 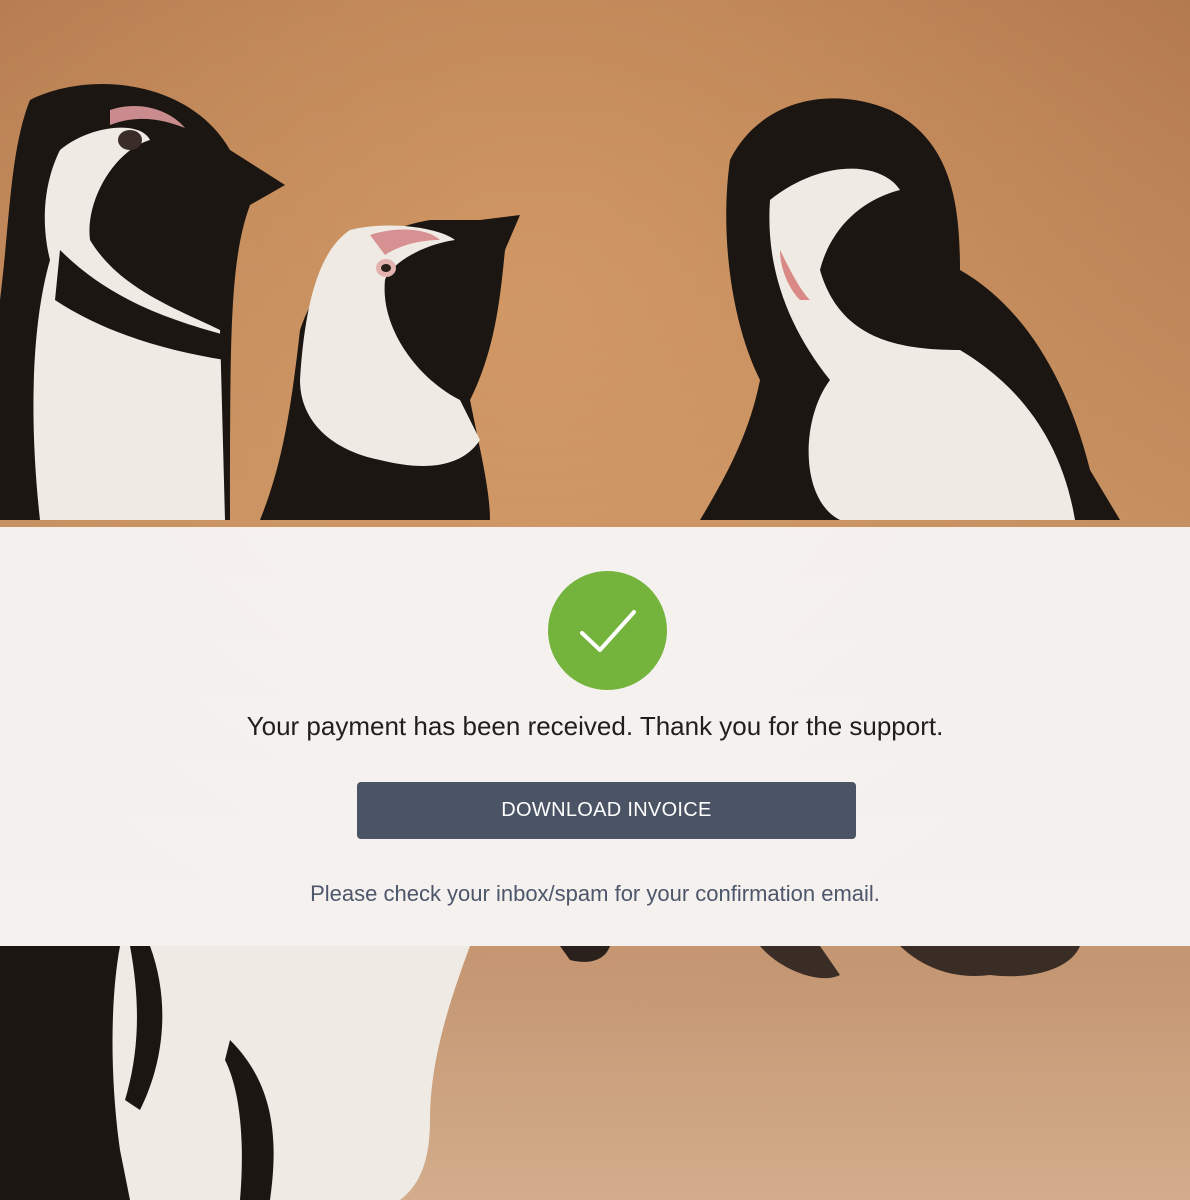 I want to click on success-check-icon, so click(x=607, y=630).